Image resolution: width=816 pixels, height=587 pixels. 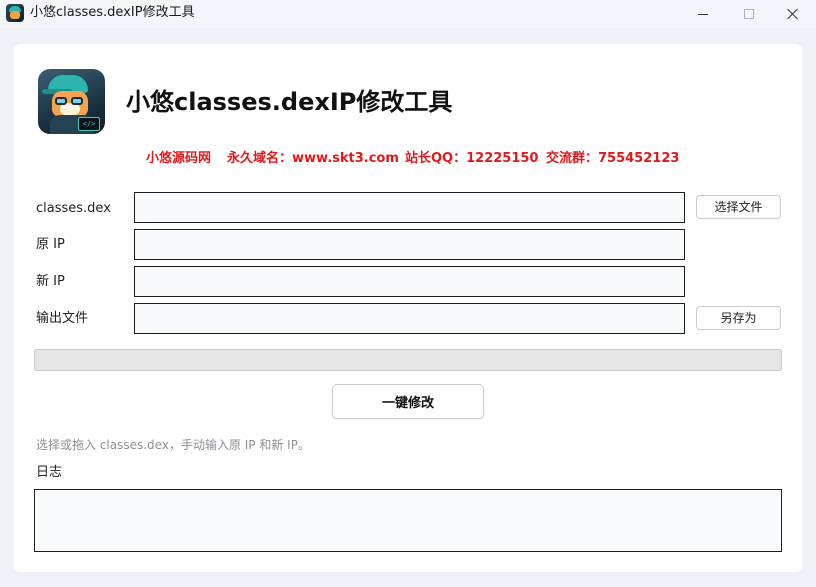 I want to click on modify-button: 一键修改, so click(x=408, y=401).